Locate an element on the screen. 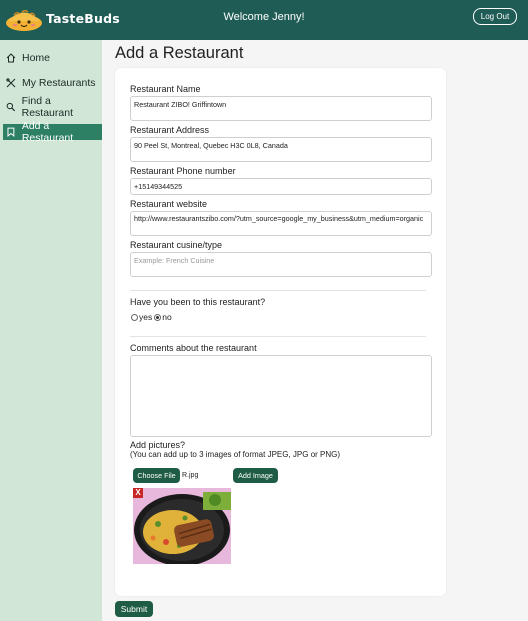 This screenshot has height=621, width=528. sidebar-item-add-restaurant: Add a Restaurant is located at coordinates (52, 132).